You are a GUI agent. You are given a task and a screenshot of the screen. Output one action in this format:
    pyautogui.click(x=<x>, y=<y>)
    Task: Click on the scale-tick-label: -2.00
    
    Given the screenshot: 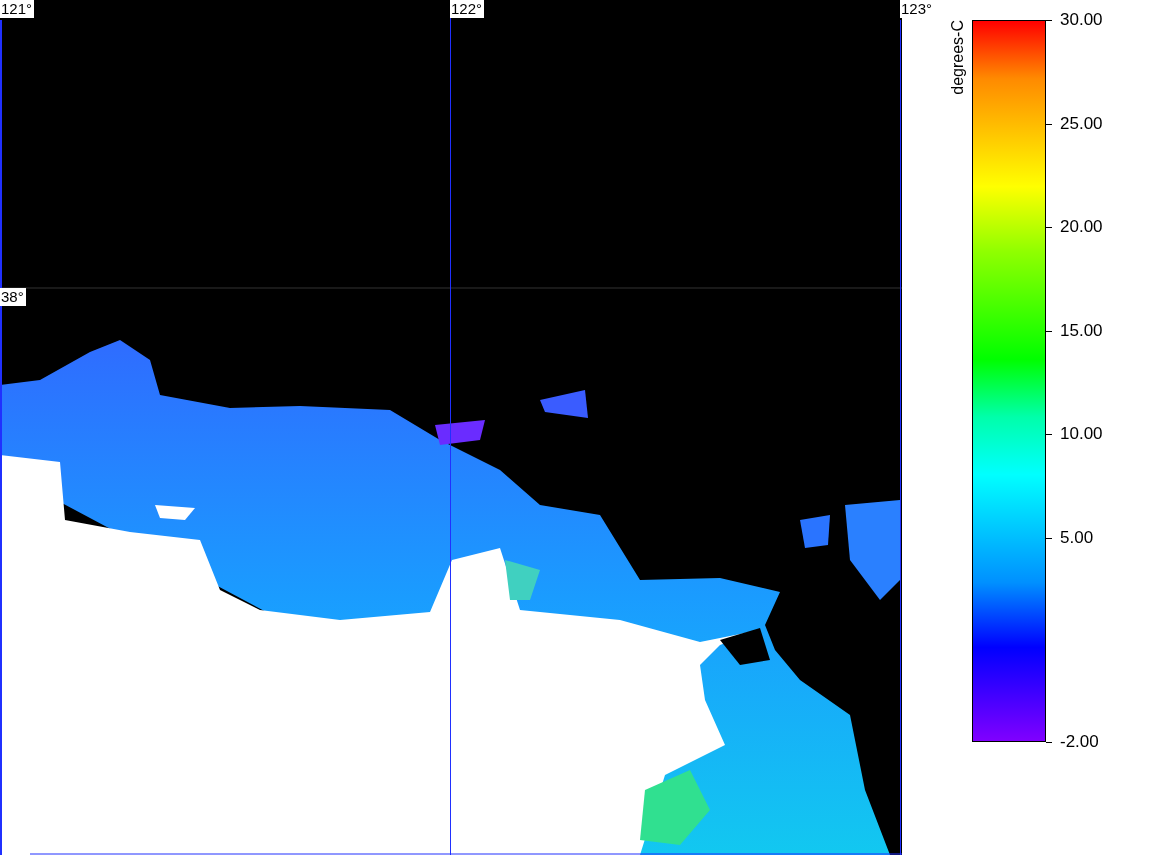 What is the action you would take?
    pyautogui.click(x=1079, y=742)
    